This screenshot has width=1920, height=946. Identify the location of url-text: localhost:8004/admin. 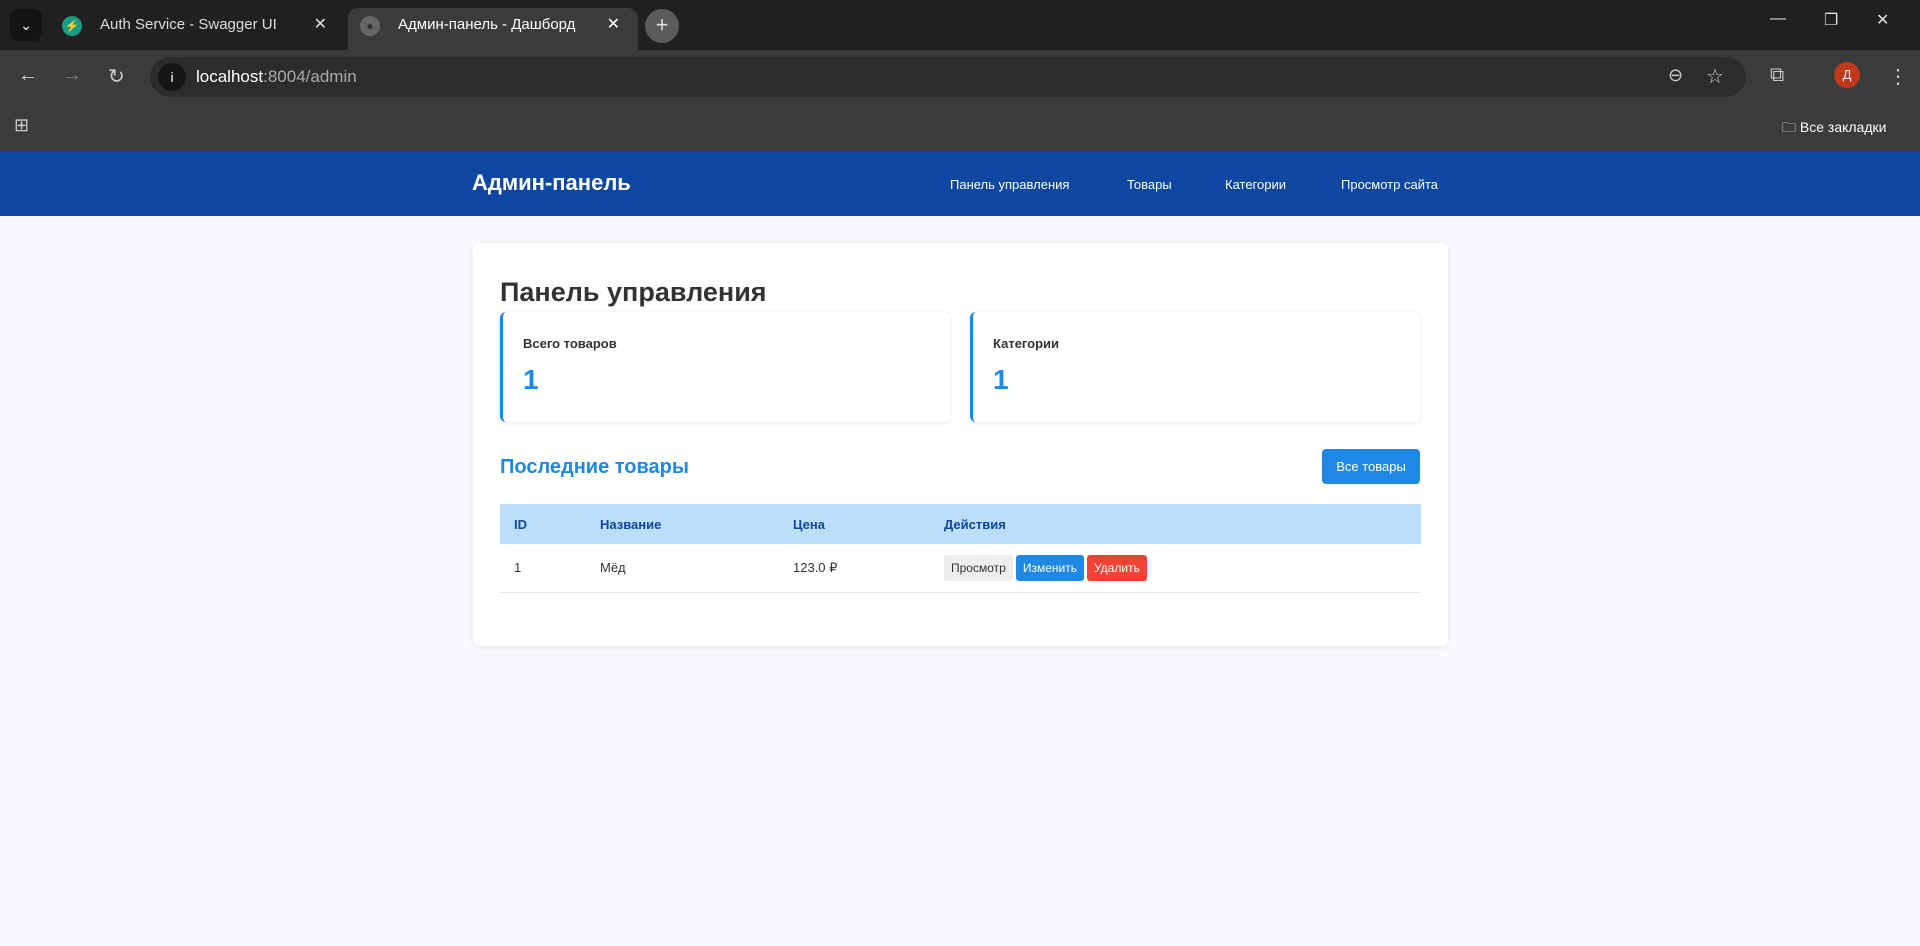
(276, 77).